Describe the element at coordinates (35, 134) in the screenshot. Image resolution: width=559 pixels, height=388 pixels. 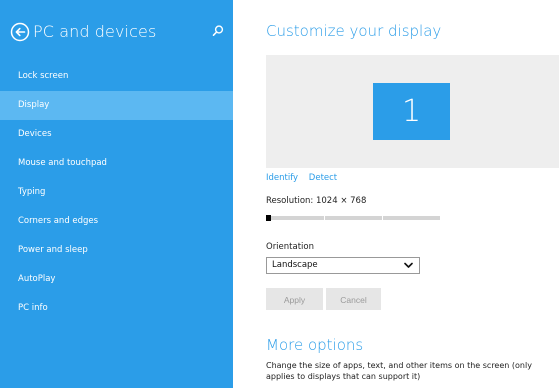
I see `sidebar-item-label: Devices` at that location.